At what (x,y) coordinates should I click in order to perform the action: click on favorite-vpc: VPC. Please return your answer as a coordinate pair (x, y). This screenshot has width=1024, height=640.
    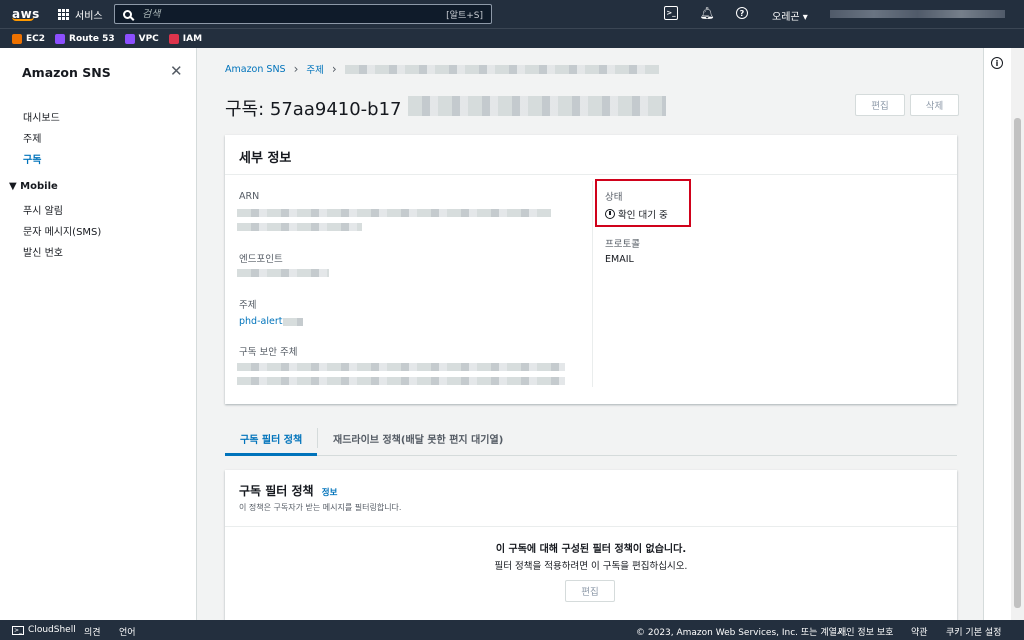
    Looking at the image, I should click on (141, 38).